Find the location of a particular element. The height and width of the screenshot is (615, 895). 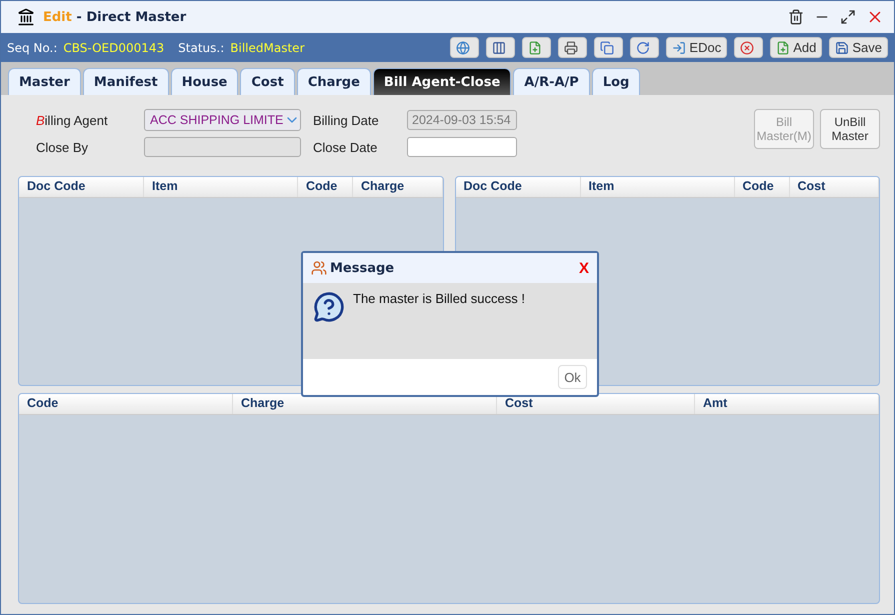

print-icon is located at coordinates (571, 47).